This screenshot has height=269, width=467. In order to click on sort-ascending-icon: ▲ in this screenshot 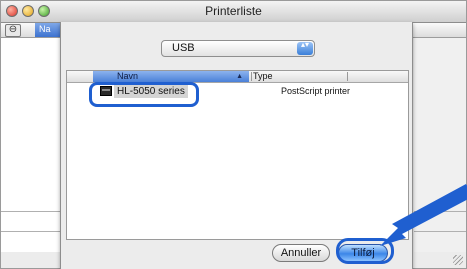, I will do `click(239, 76)`.